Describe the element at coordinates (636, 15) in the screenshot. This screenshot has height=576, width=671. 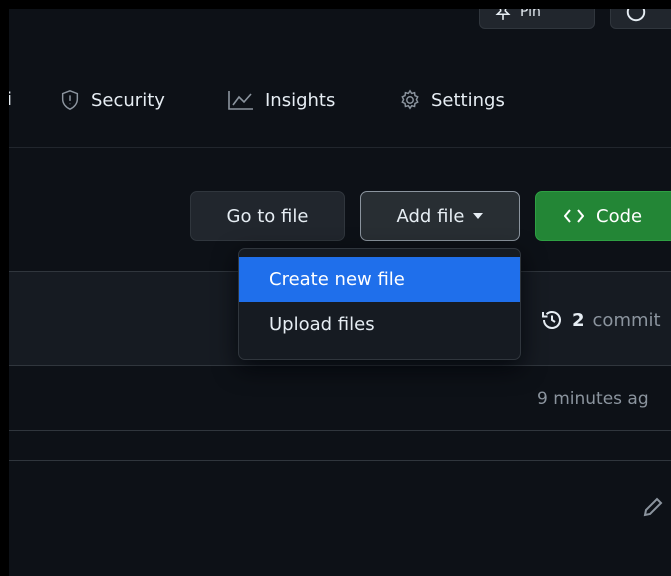
I see `eye-icon` at that location.